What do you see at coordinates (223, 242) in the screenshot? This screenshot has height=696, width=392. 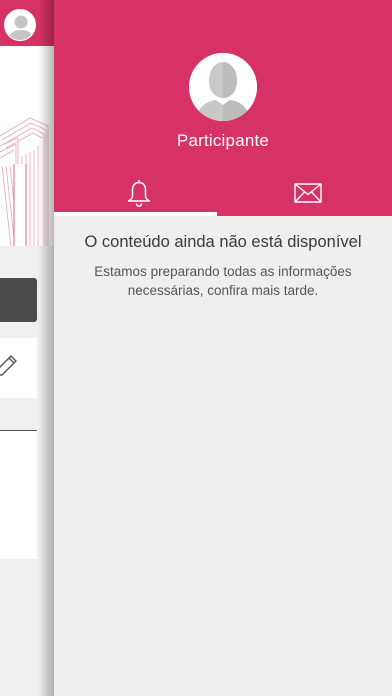 I see `empty-state-title: O conteúdo ainda não está disponível` at bounding box center [223, 242].